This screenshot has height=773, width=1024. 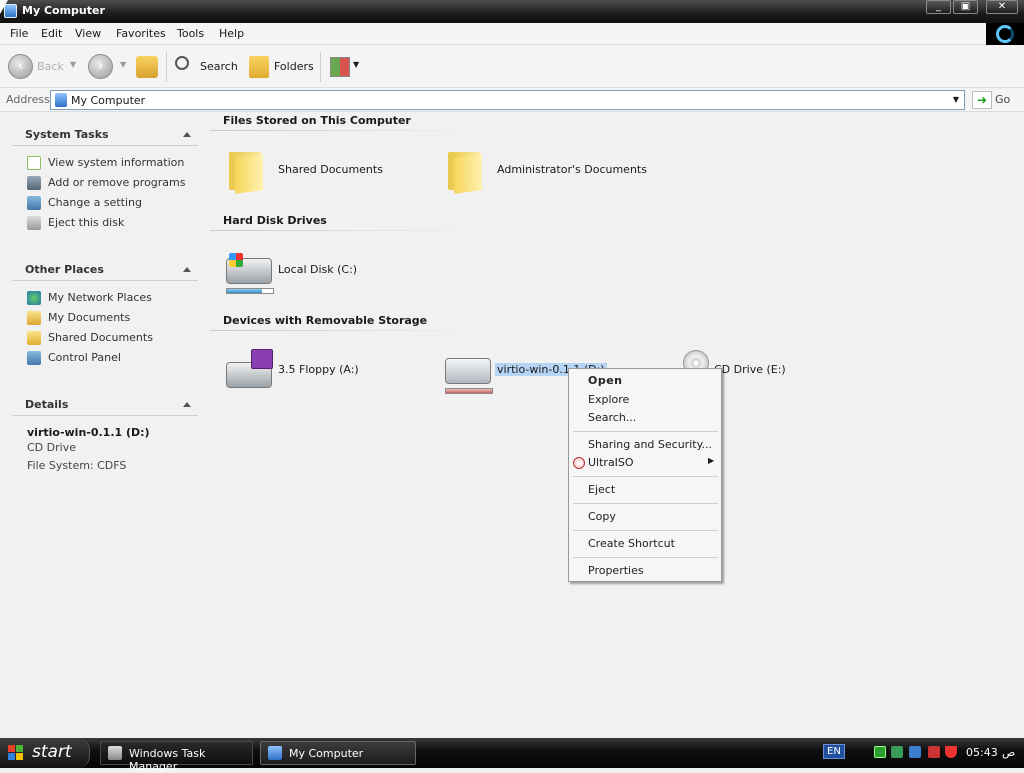 I want to click on address-label: Address, so click(x=28, y=99).